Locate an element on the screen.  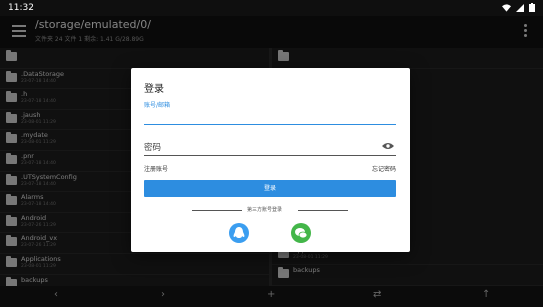
eye-icon is located at coordinates (388, 146).